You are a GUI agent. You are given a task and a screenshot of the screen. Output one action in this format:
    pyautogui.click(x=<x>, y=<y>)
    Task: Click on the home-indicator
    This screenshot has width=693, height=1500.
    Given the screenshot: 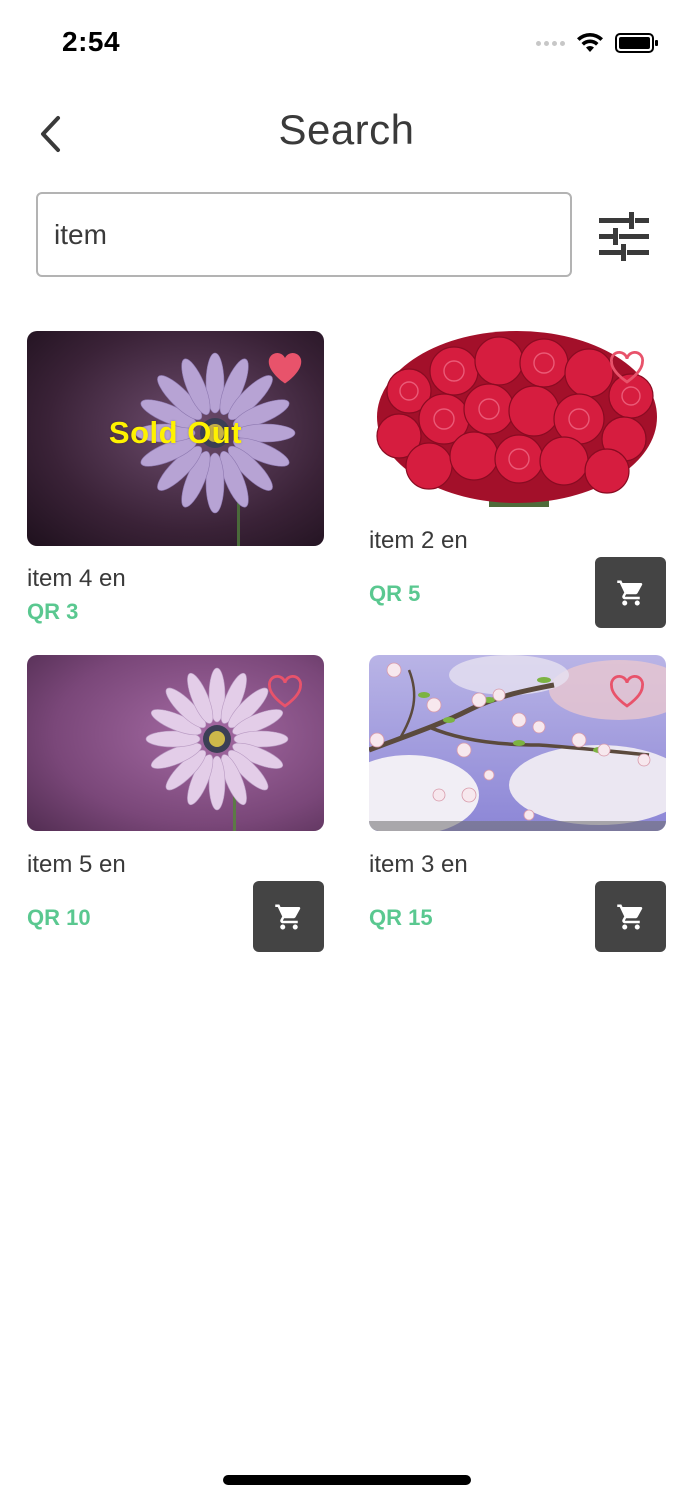 What is the action you would take?
    pyautogui.click(x=347, y=1480)
    